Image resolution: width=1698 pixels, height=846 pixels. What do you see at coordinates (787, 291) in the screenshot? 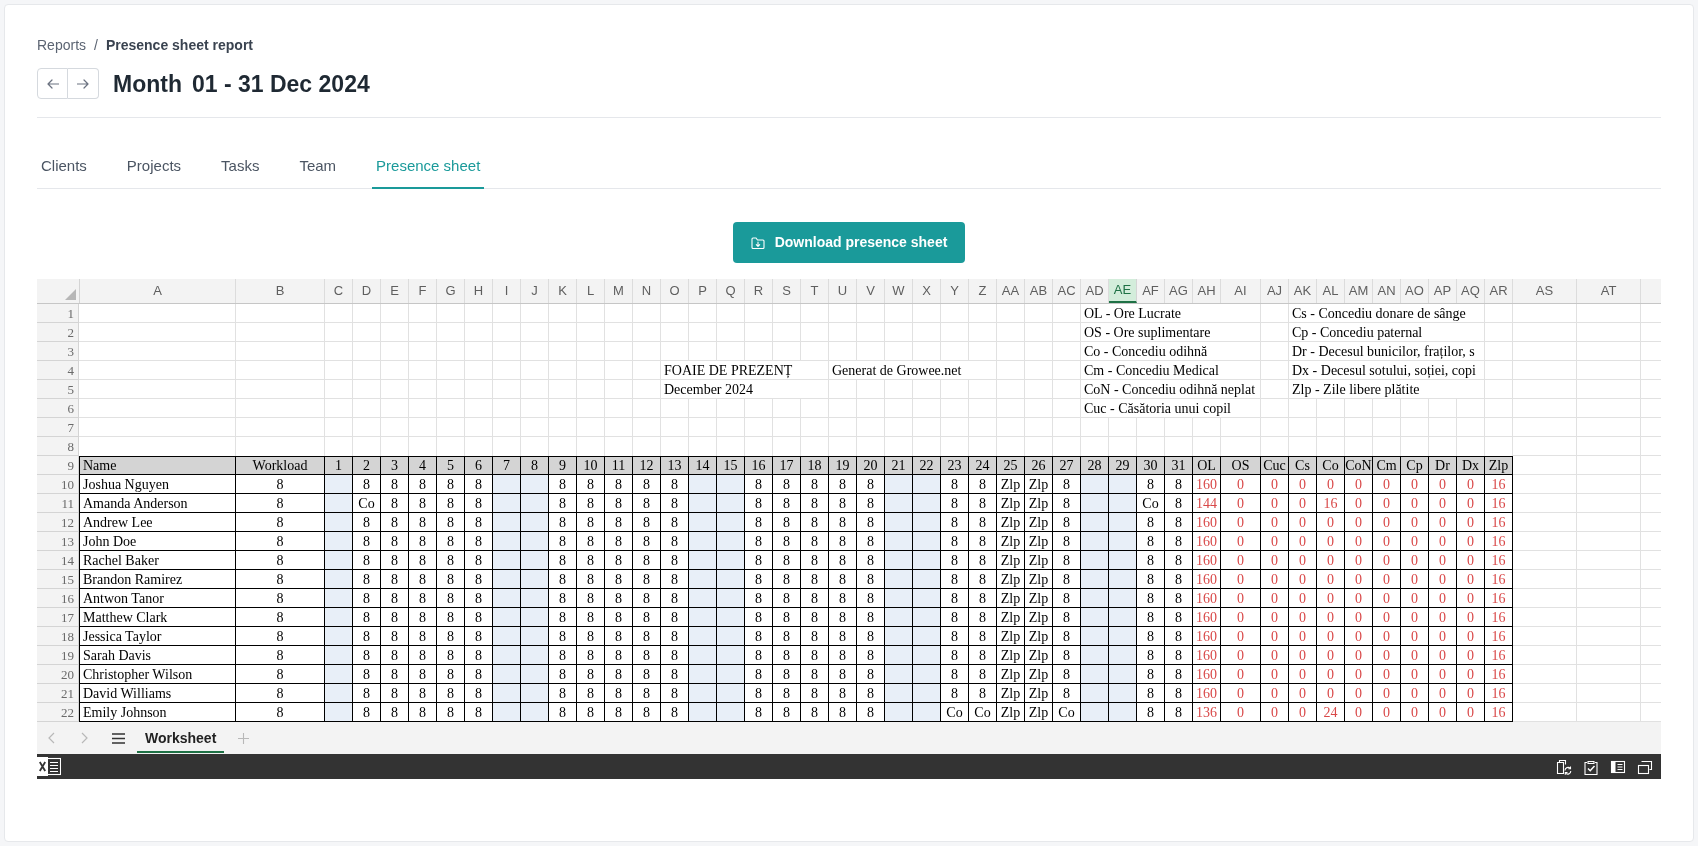
I see `column-header: S` at bounding box center [787, 291].